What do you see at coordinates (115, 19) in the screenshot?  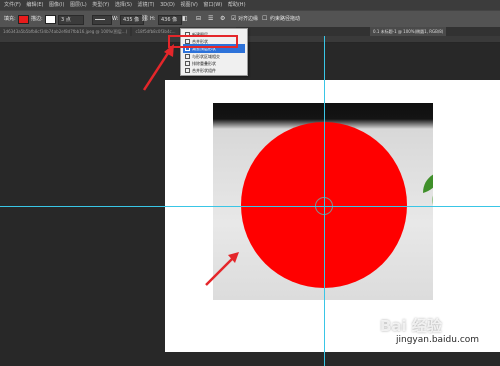 I see `width-label: W:` at bounding box center [115, 19].